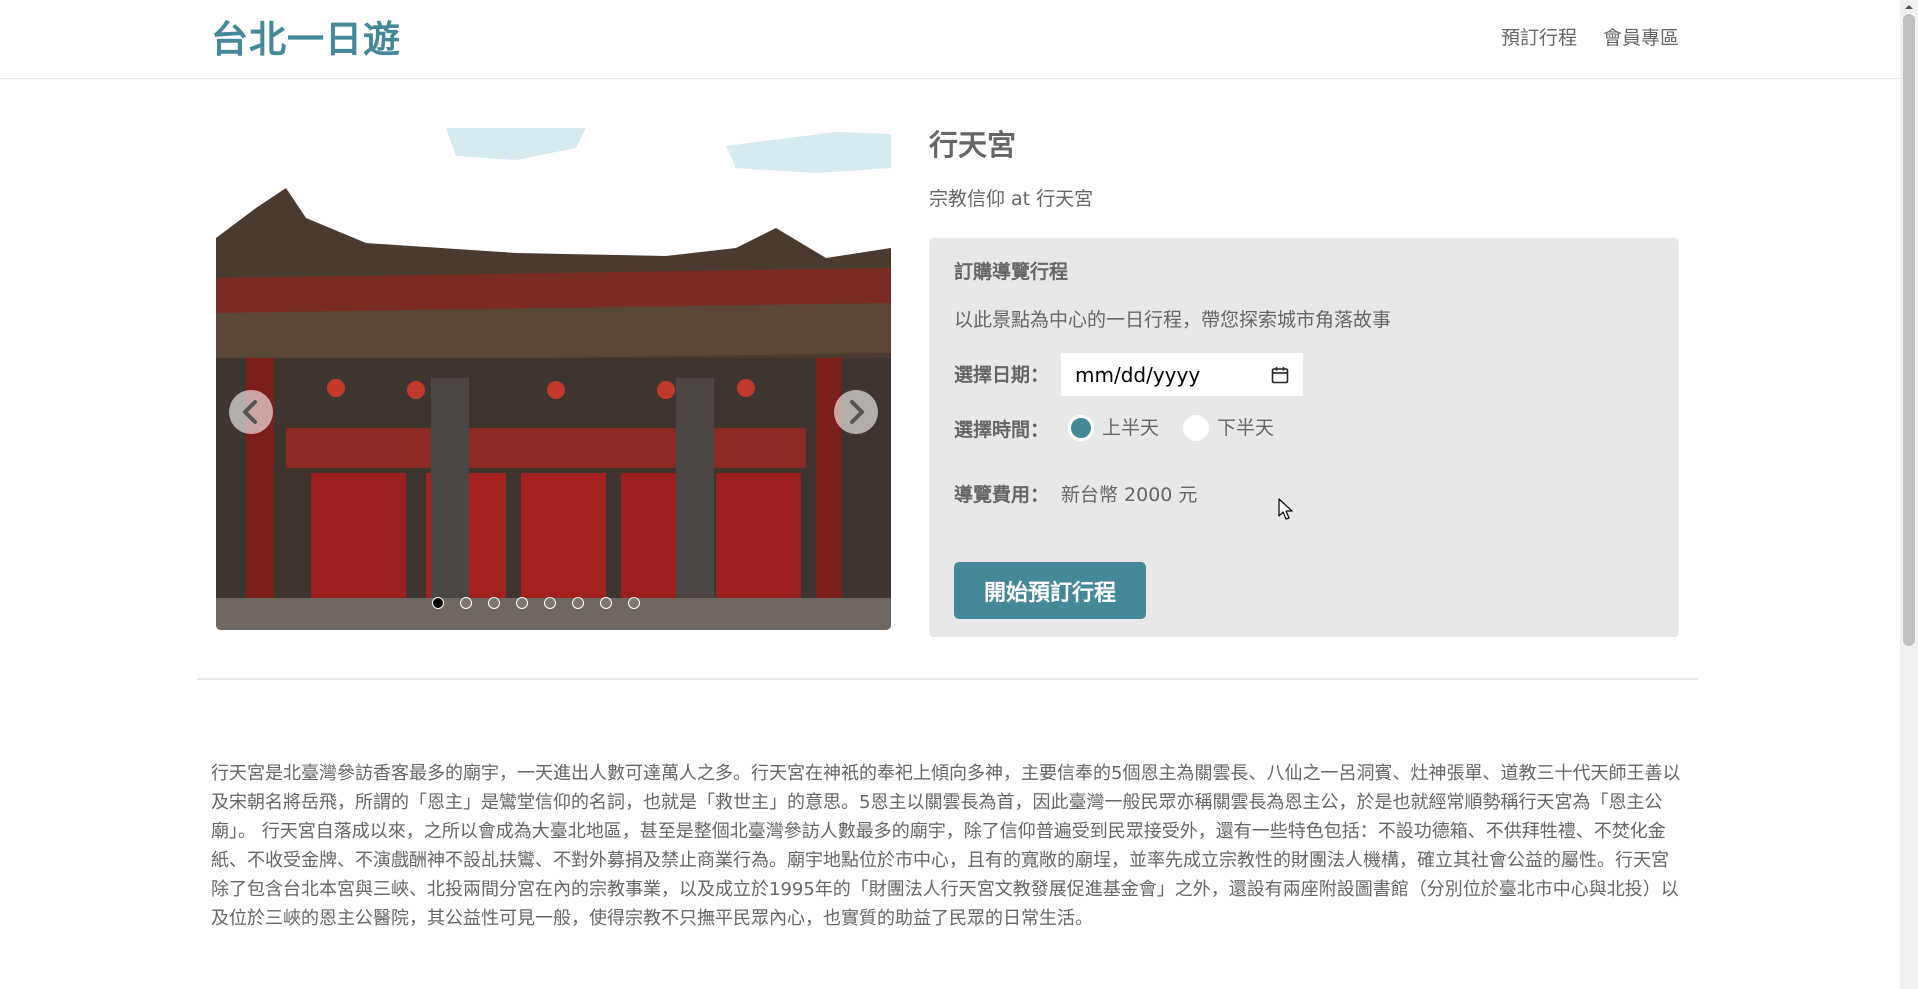 Image resolution: width=1918 pixels, height=989 pixels. I want to click on page-scrollbar, so click(1909, 494).